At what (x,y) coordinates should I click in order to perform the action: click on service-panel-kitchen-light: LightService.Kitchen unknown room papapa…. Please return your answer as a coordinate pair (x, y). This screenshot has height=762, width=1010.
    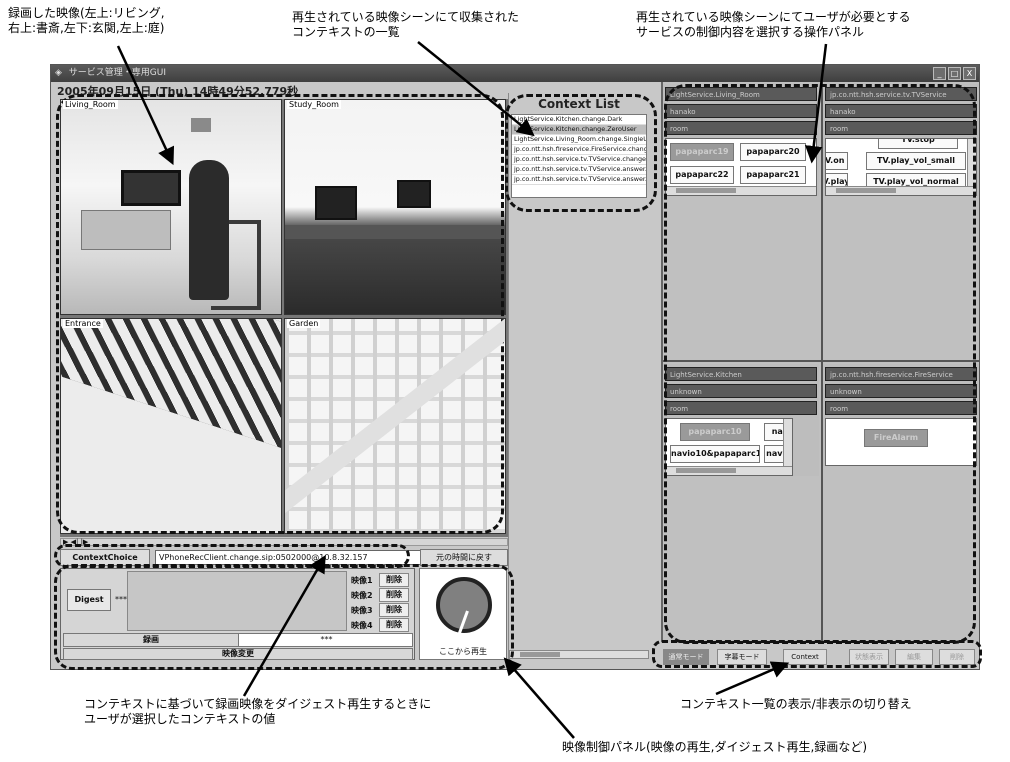
    Looking at the image, I should click on (741, 420).